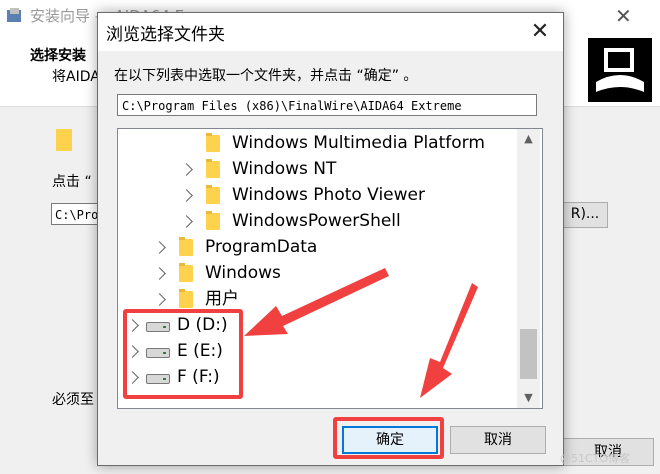 The width and height of the screenshot is (660, 474). What do you see at coordinates (316, 302) in the screenshot?
I see `arrow-to-drives-icon` at bounding box center [316, 302].